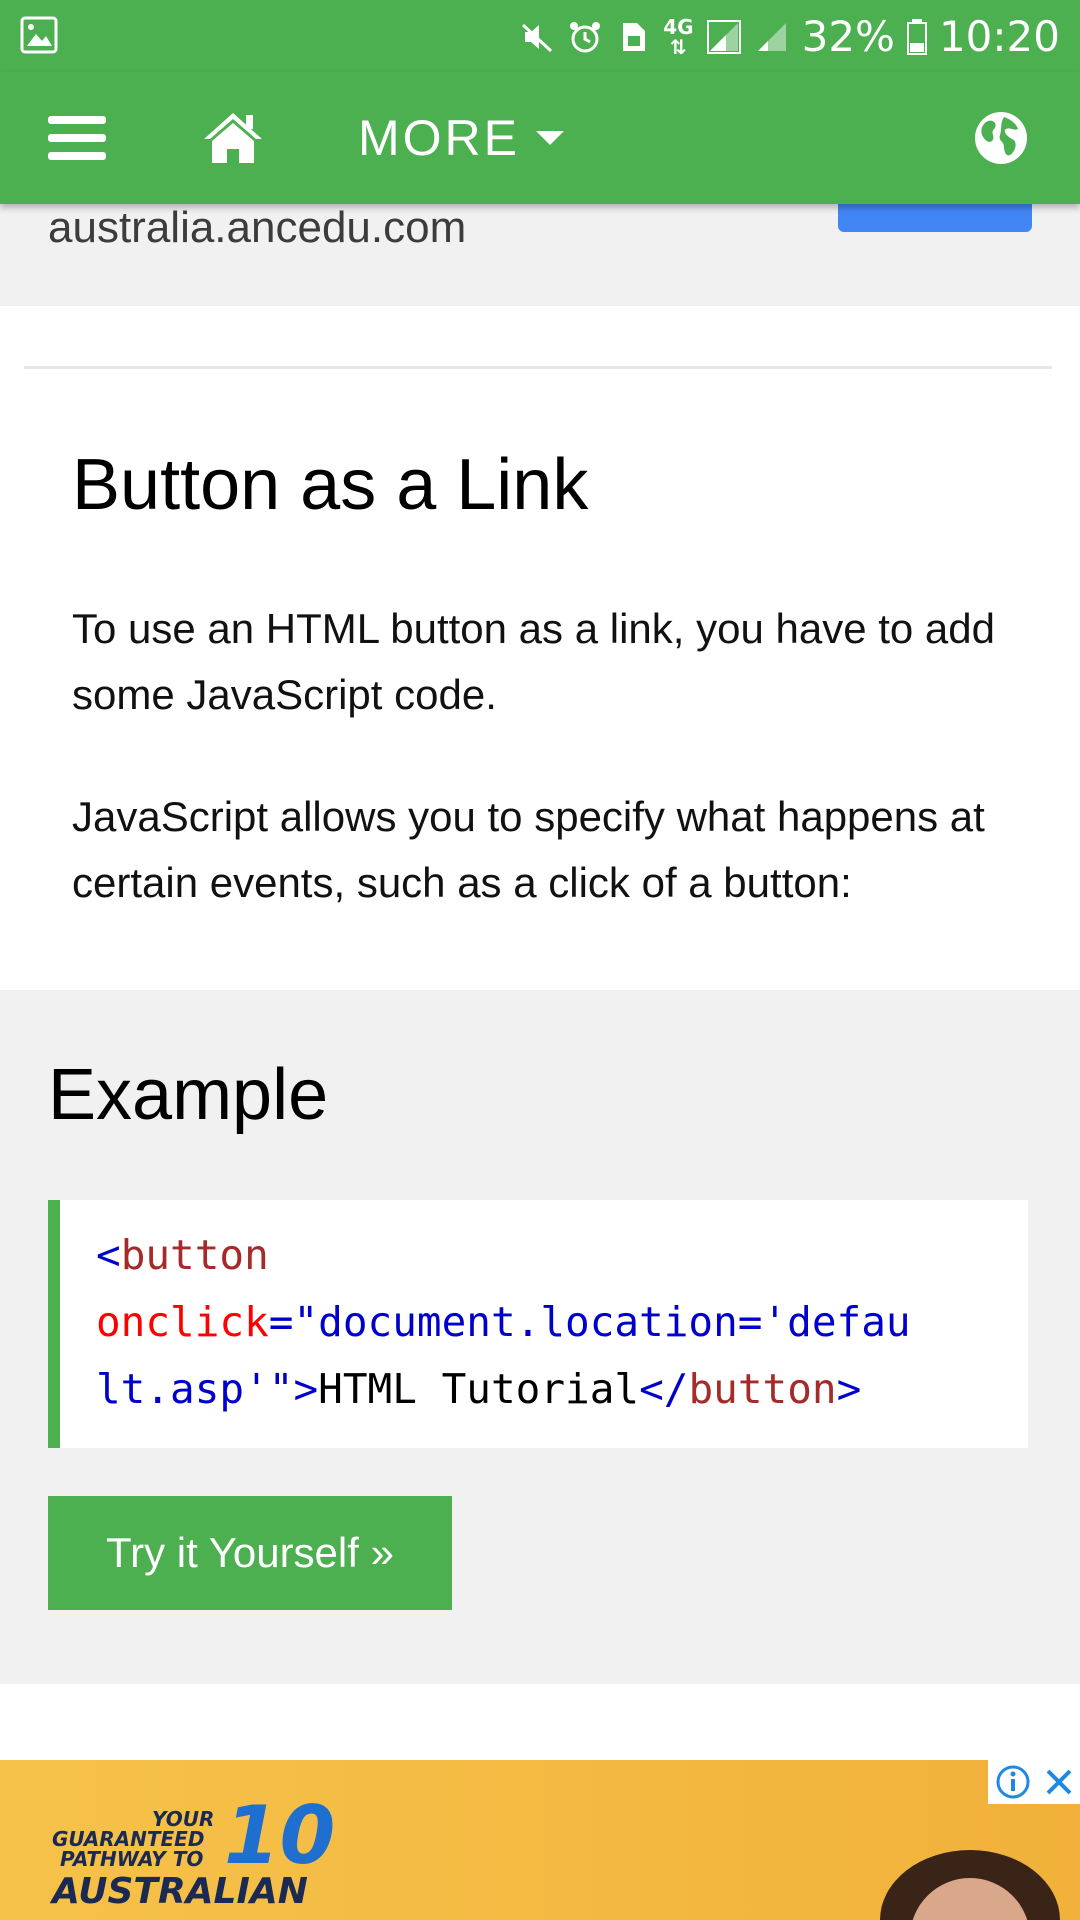 The width and height of the screenshot is (1080, 1920). I want to click on code-line-3: lt.asp'">HTML Tutorial</button>, so click(562, 1389).